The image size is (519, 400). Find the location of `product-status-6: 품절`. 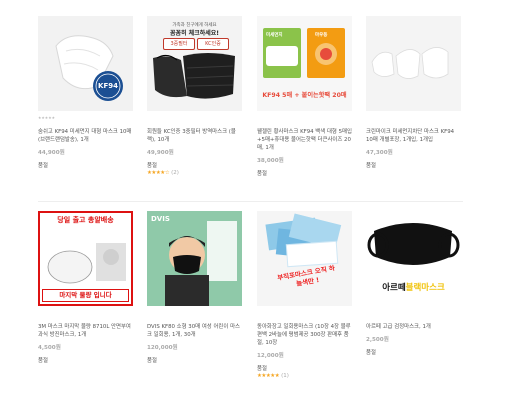

product-status-6: 품절 is located at coordinates (152, 361).